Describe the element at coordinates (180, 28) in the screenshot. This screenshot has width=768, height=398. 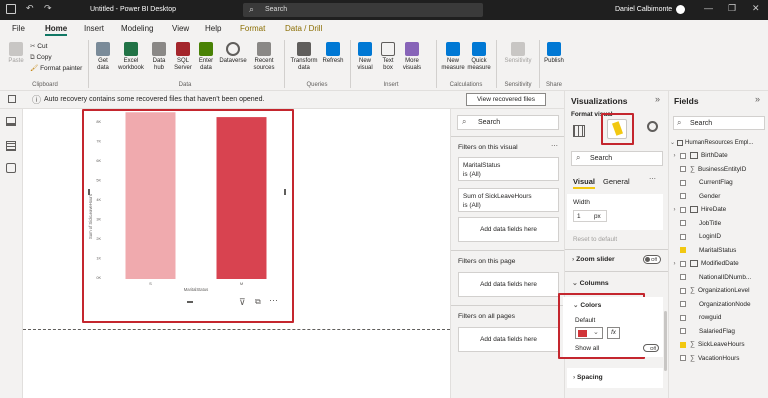
I see `tab-view: View` at that location.